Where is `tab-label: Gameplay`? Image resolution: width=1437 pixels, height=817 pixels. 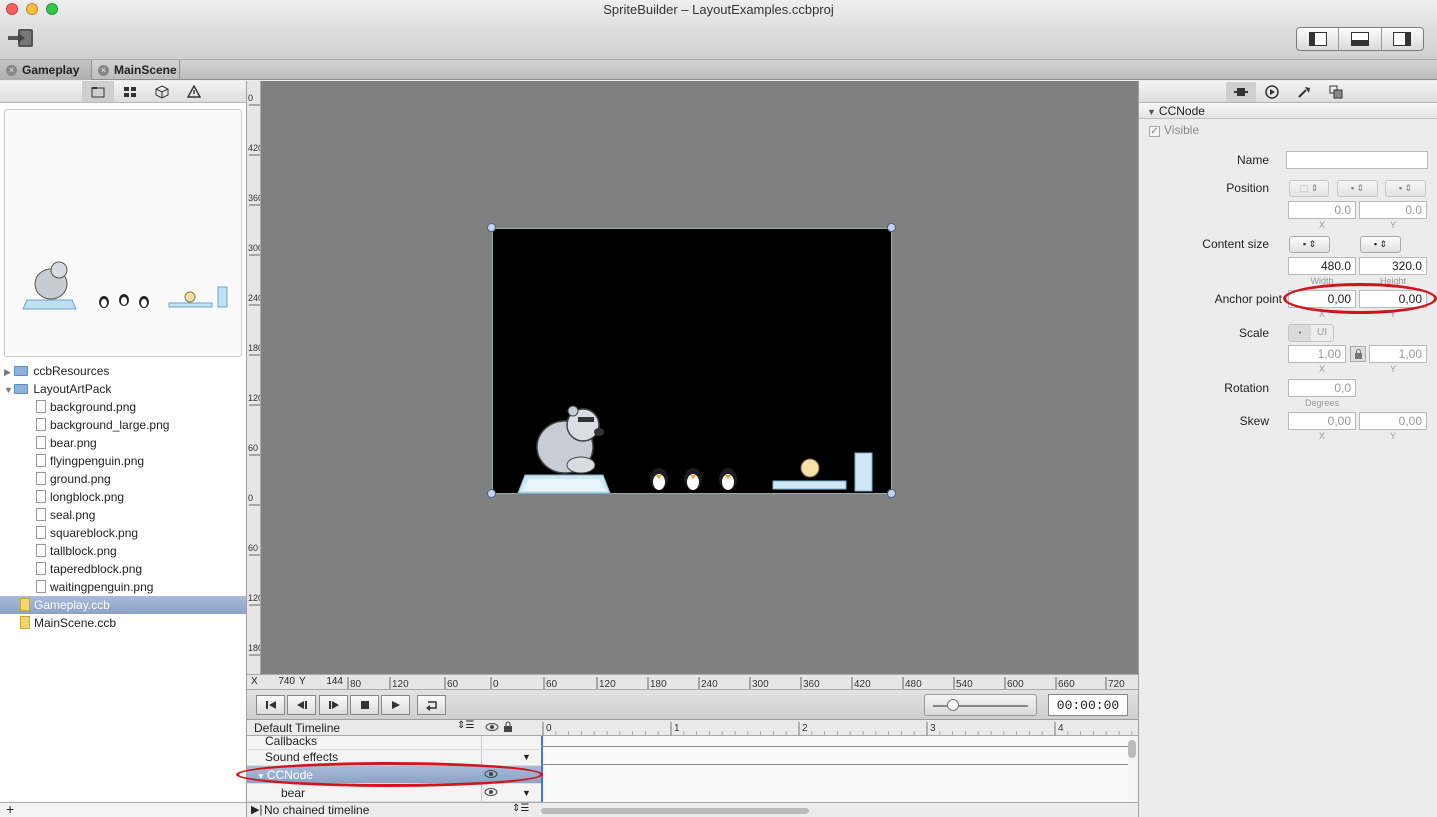
tab-label: Gameplay is located at coordinates (51, 70).